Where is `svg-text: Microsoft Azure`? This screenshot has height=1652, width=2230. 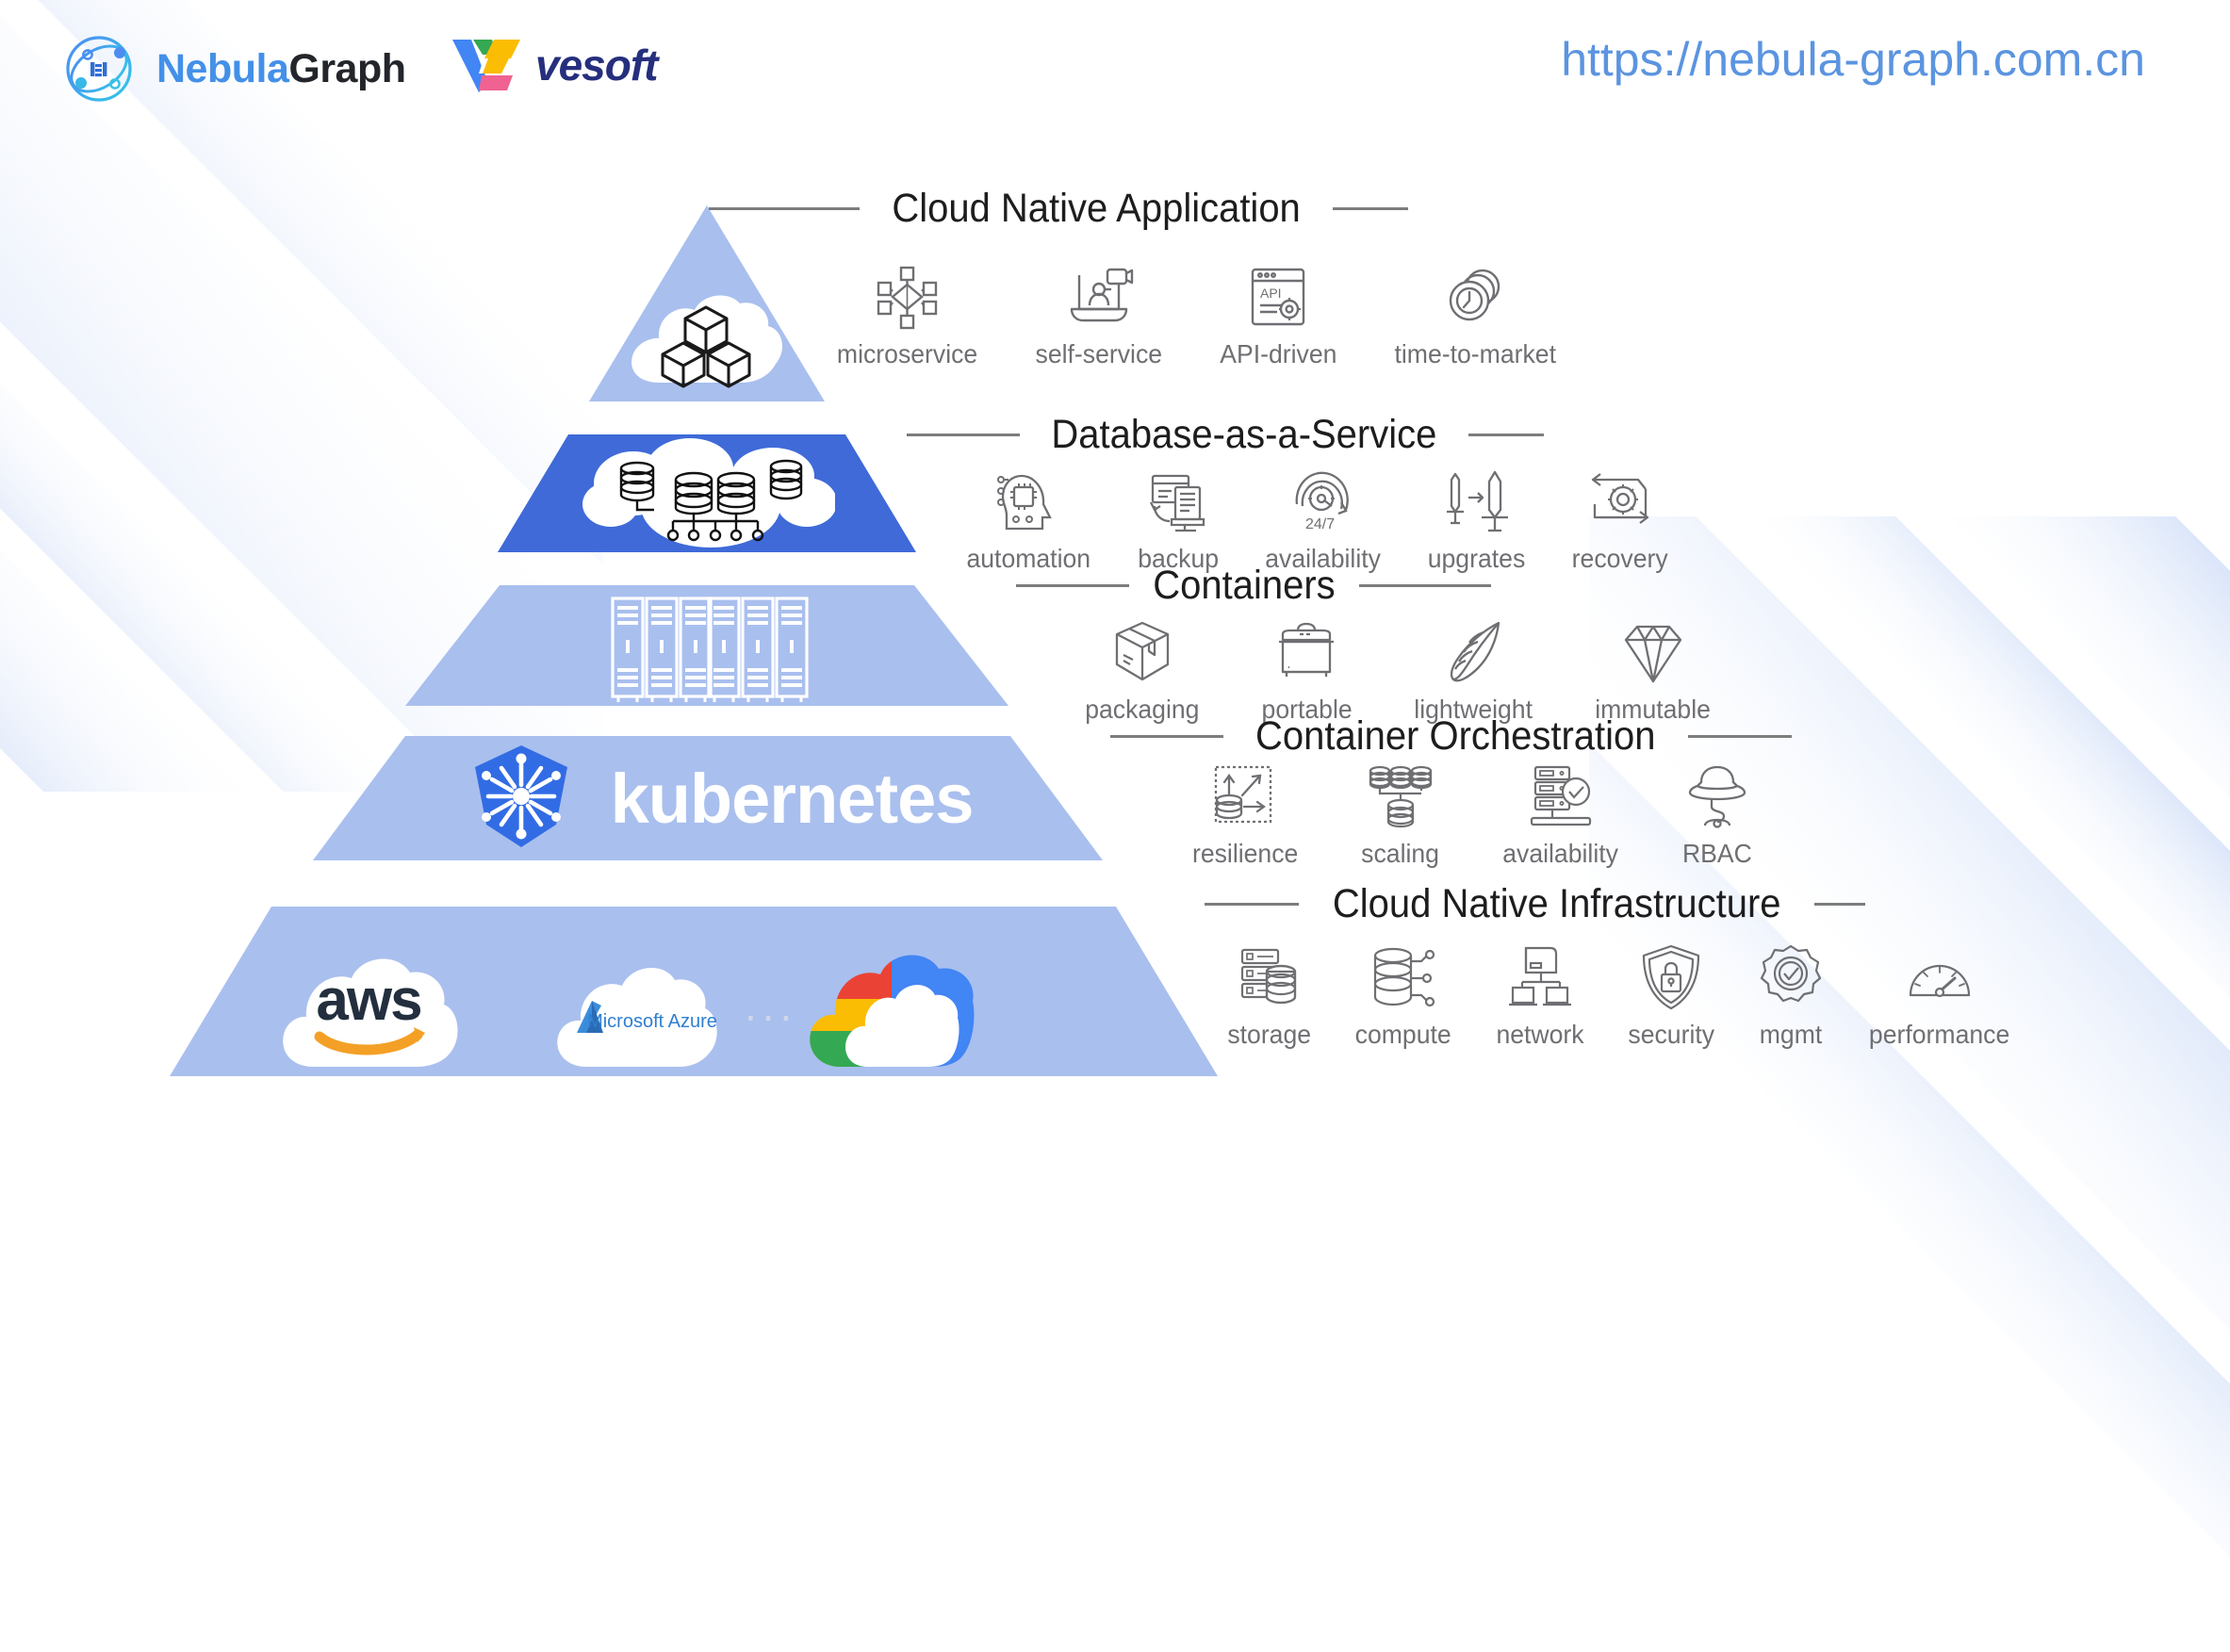 svg-text: Microsoft Azure is located at coordinates (652, 1022).